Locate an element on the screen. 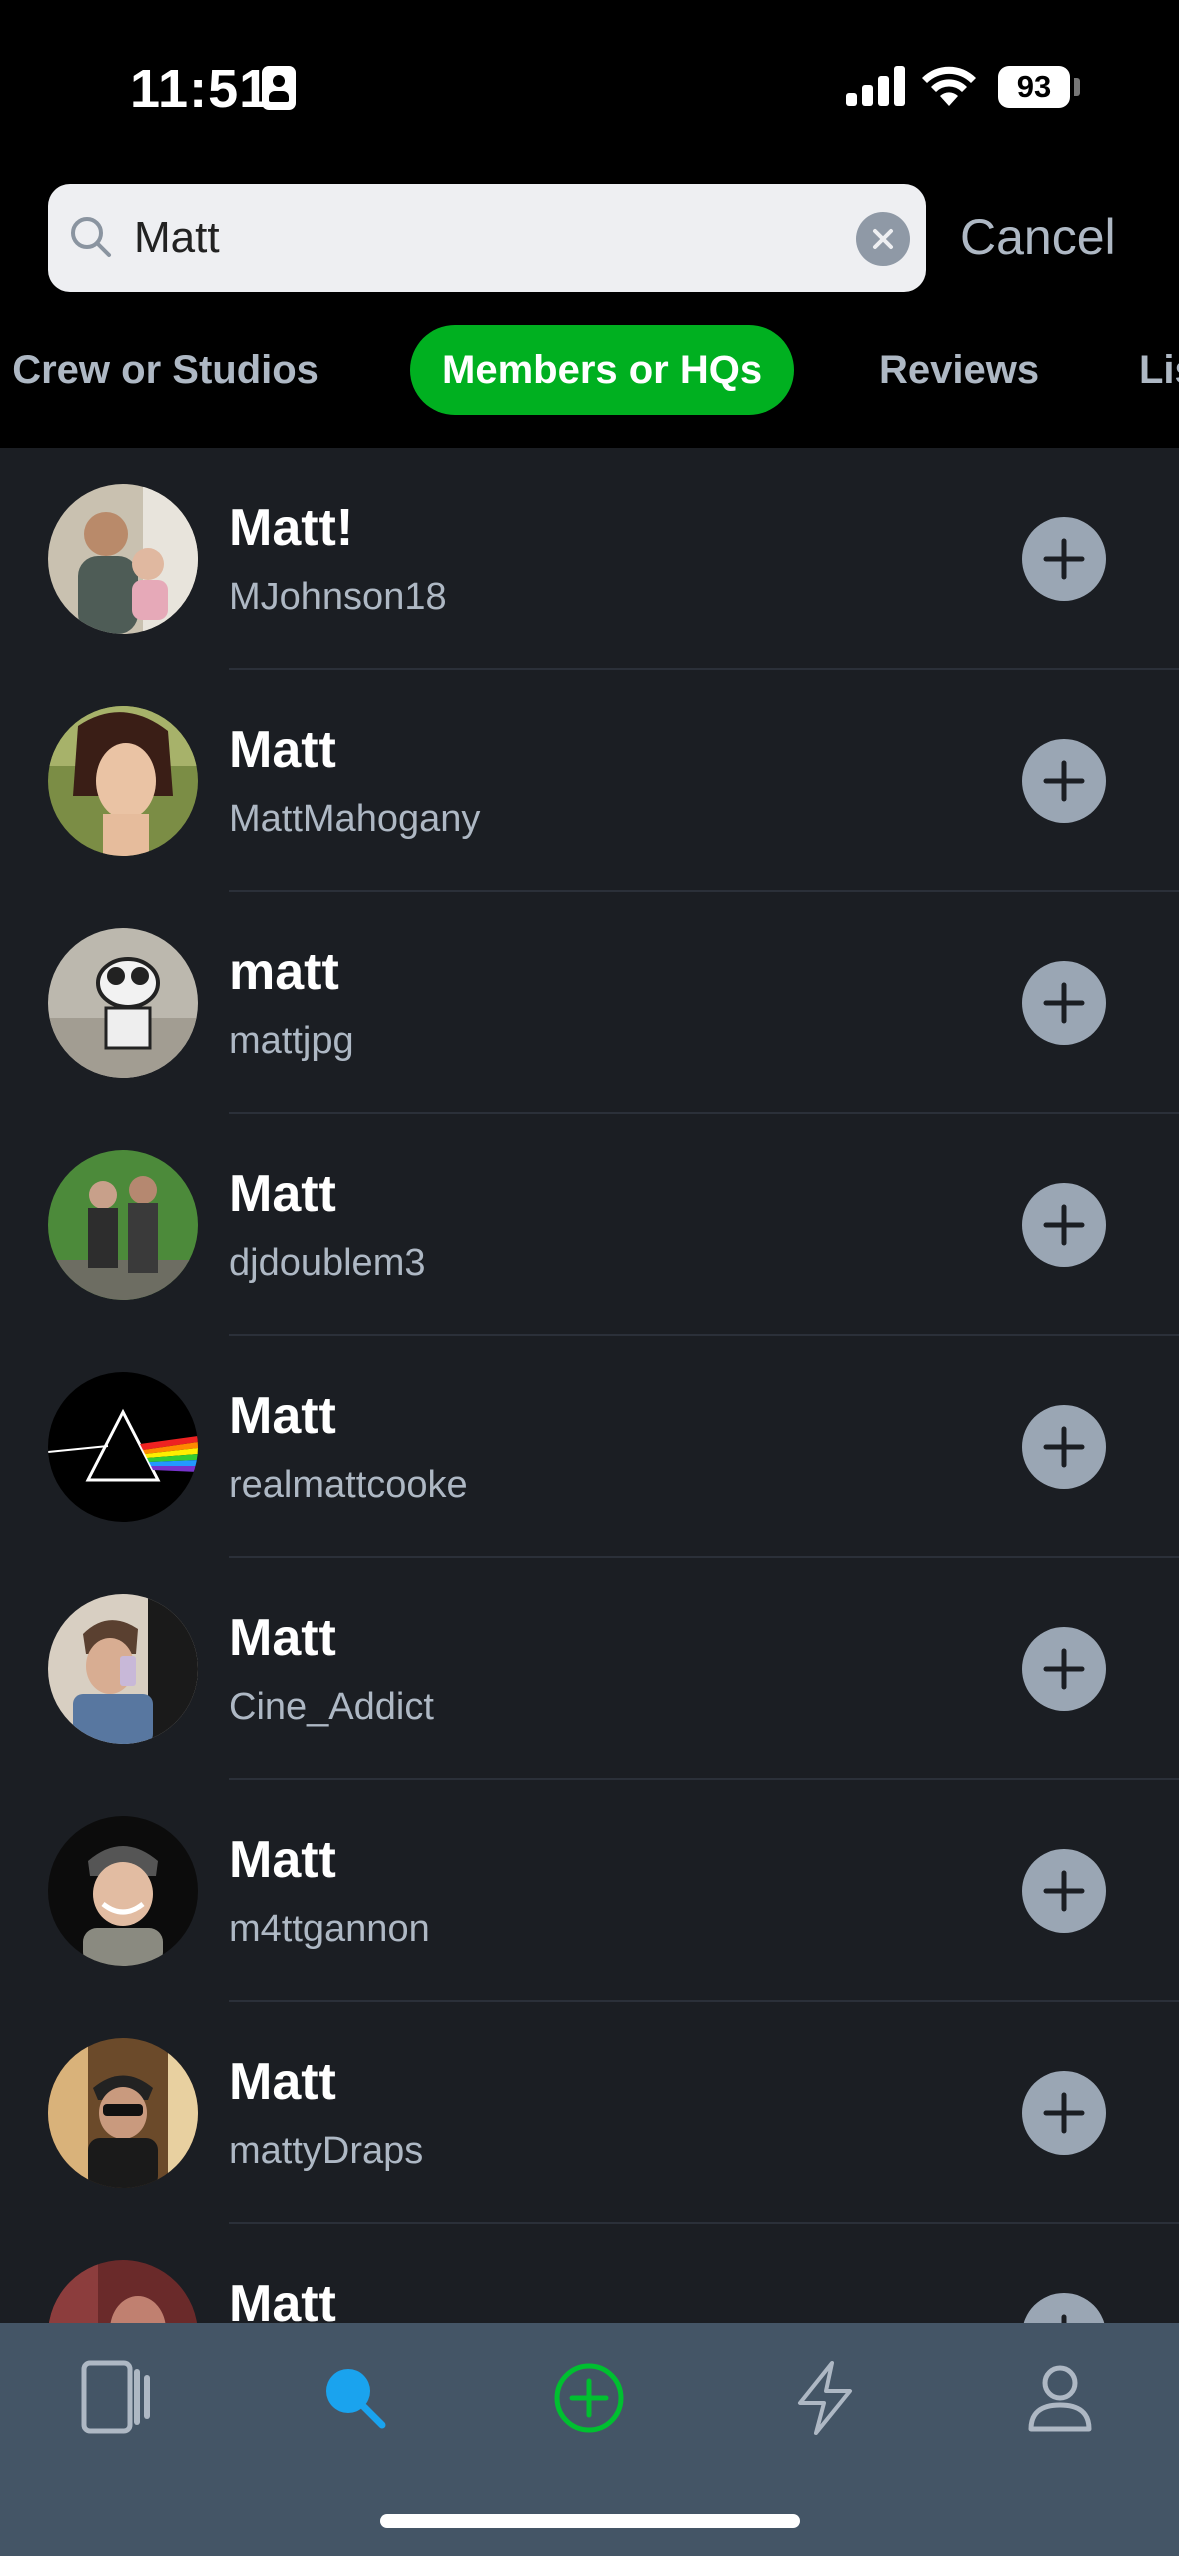  result-username: MattMahogany is located at coordinates (355, 819).